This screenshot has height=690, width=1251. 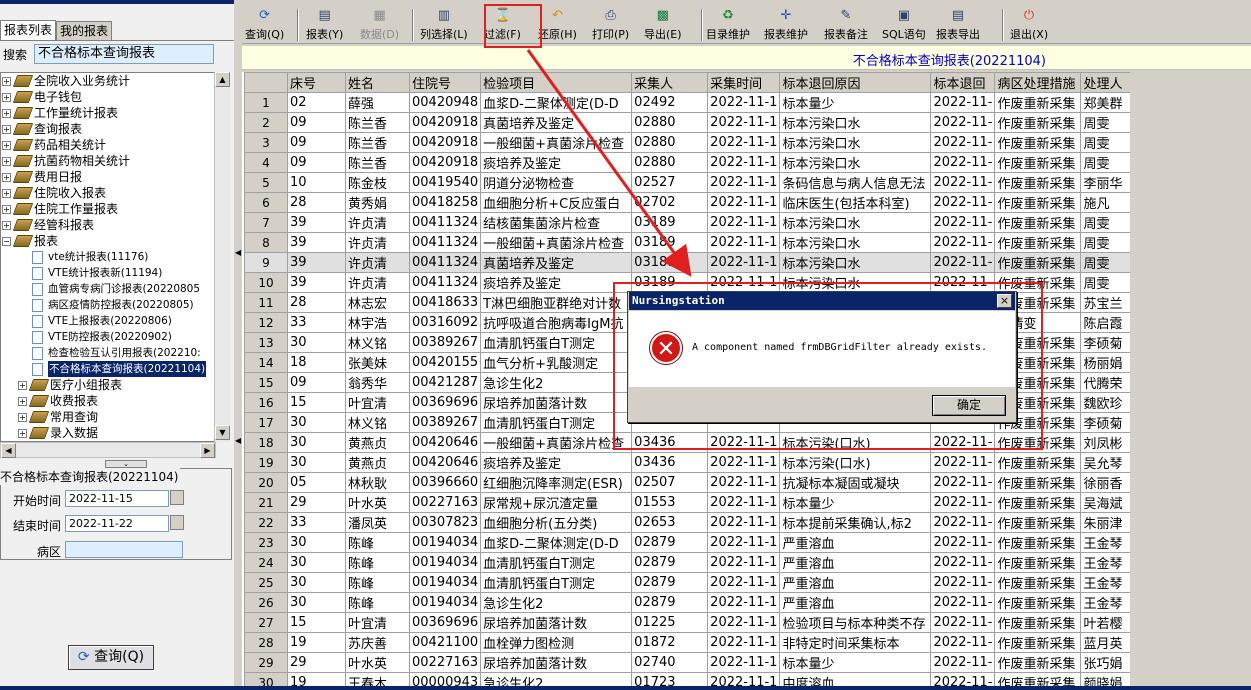 What do you see at coordinates (207, 450) in the screenshot?
I see `scroll-right-icon: ▶` at bounding box center [207, 450].